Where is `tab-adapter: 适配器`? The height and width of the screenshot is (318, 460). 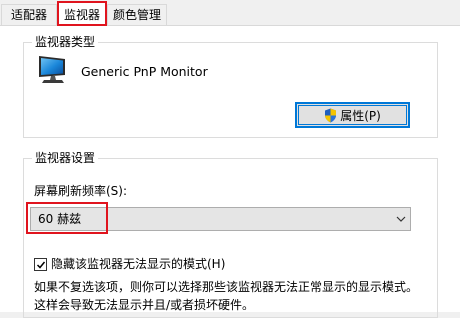 tab-adapter: 适配器 is located at coordinates (29, 14).